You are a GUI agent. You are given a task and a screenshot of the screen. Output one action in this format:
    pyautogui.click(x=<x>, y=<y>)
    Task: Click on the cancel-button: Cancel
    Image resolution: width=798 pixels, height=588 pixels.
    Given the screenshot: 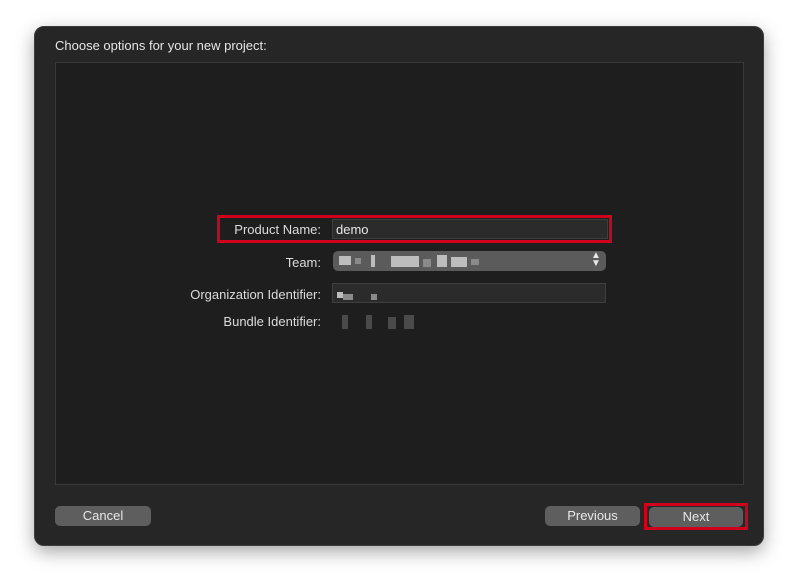 What is the action you would take?
    pyautogui.click(x=103, y=516)
    